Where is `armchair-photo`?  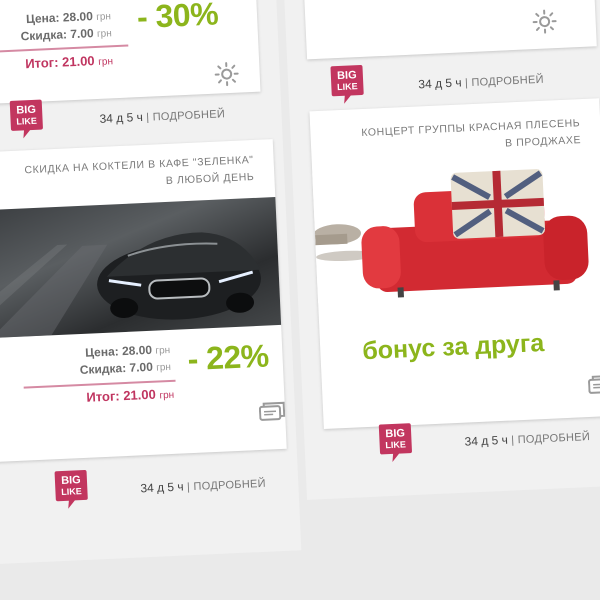
armchair-photo is located at coordinates (456, 232).